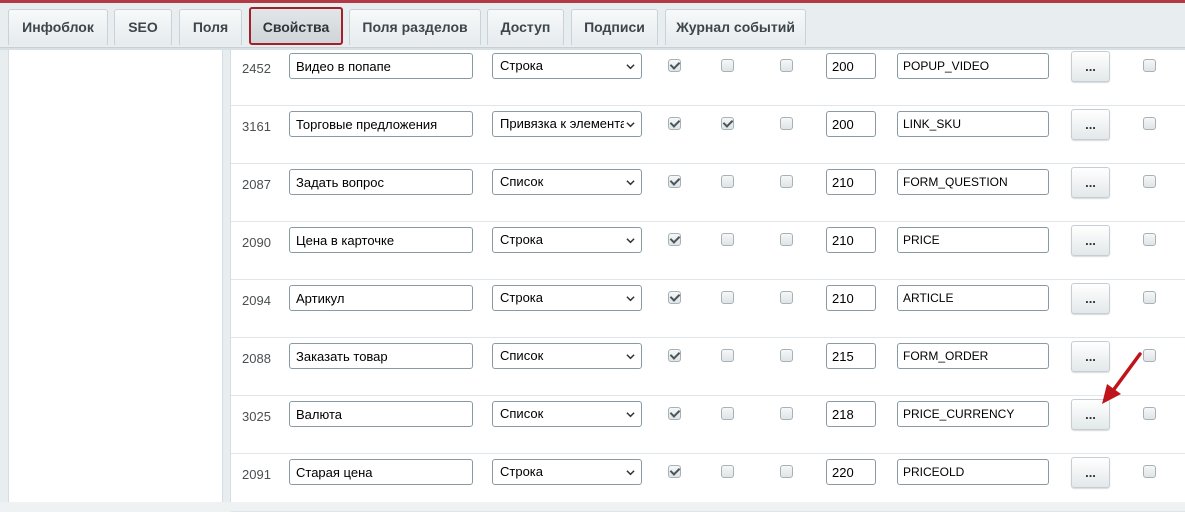 This screenshot has width=1185, height=512. I want to click on property-type-value: Список, so click(522, 355).